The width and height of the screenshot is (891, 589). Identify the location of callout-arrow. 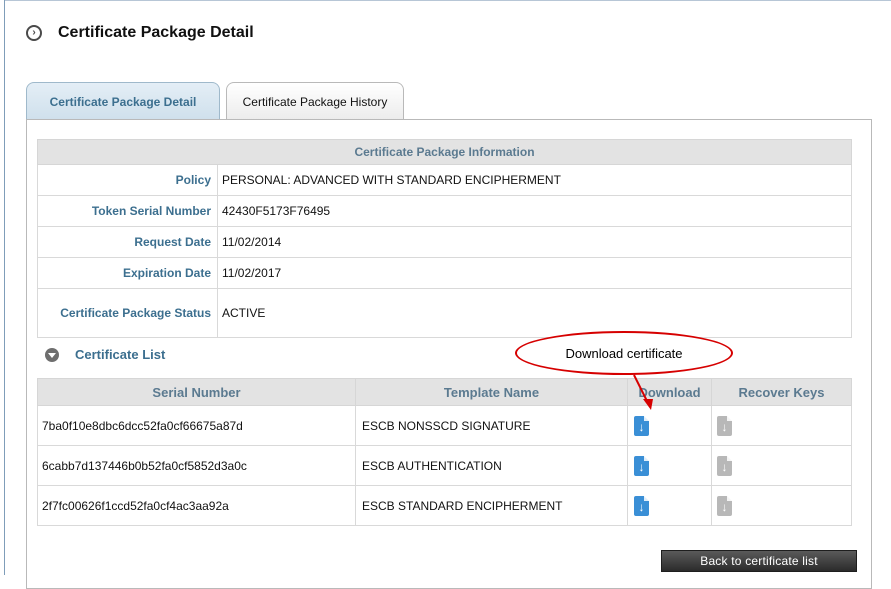
(643, 392).